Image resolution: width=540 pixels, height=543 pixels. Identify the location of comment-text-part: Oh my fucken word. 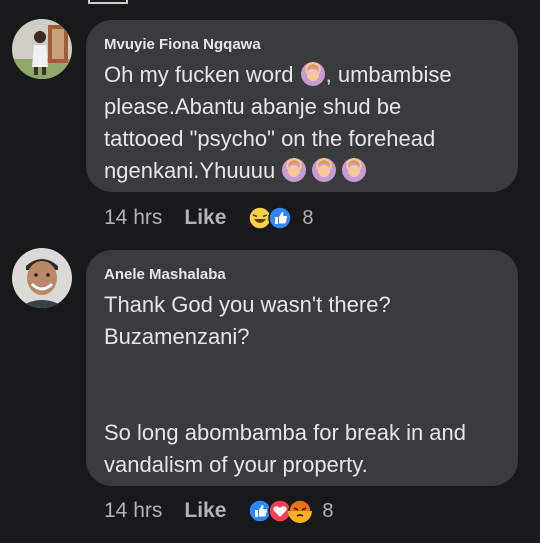
(202, 74).